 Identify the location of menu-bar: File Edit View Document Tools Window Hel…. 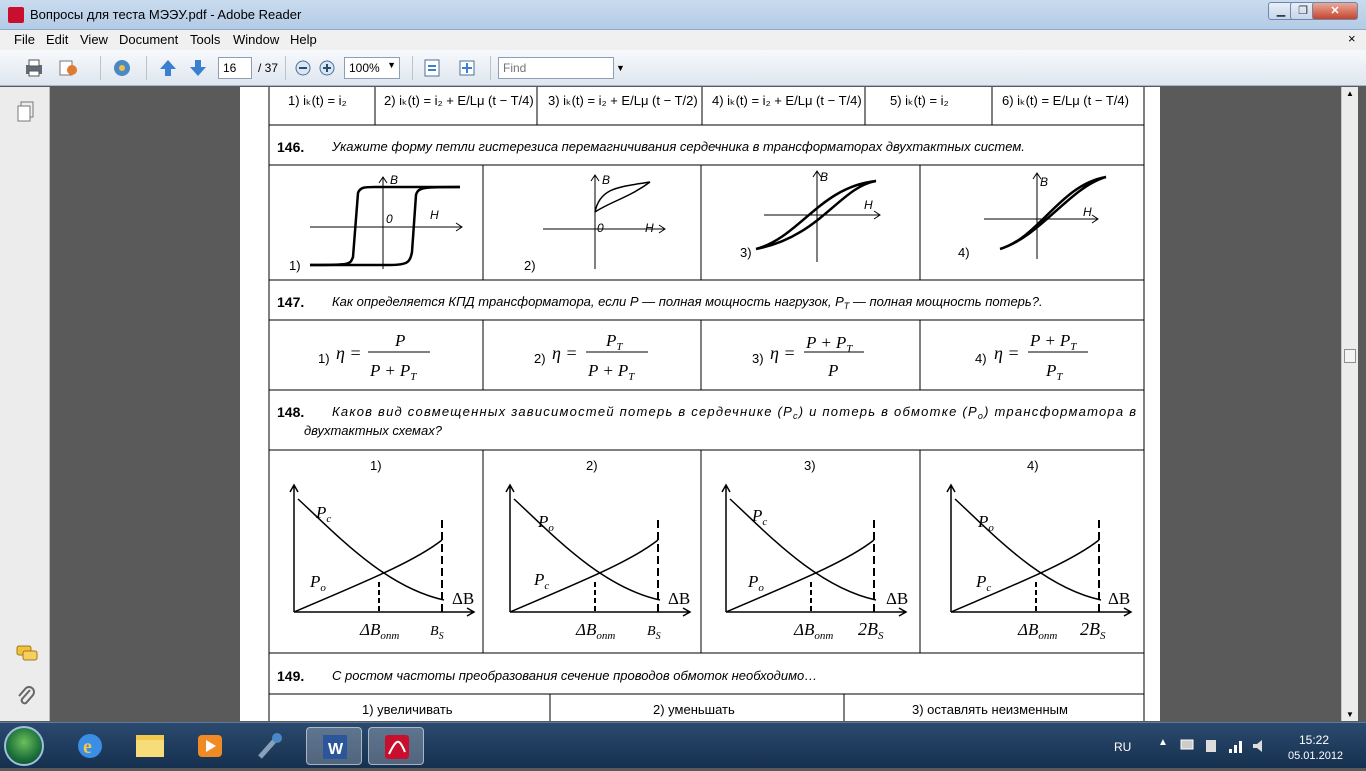
(683, 40).